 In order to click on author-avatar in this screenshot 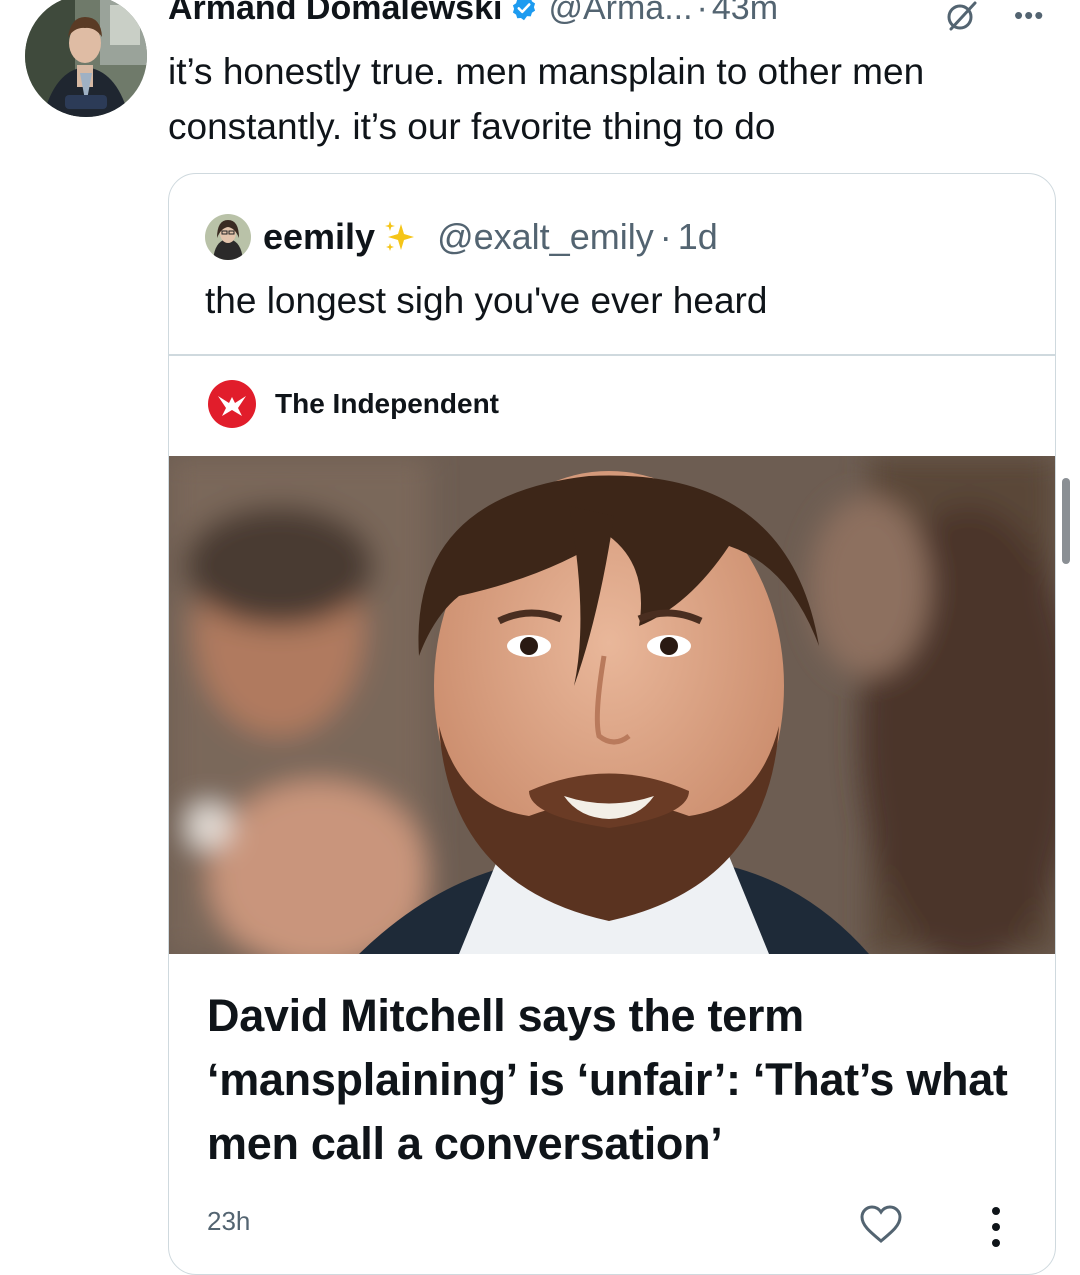, I will do `click(86, 58)`.